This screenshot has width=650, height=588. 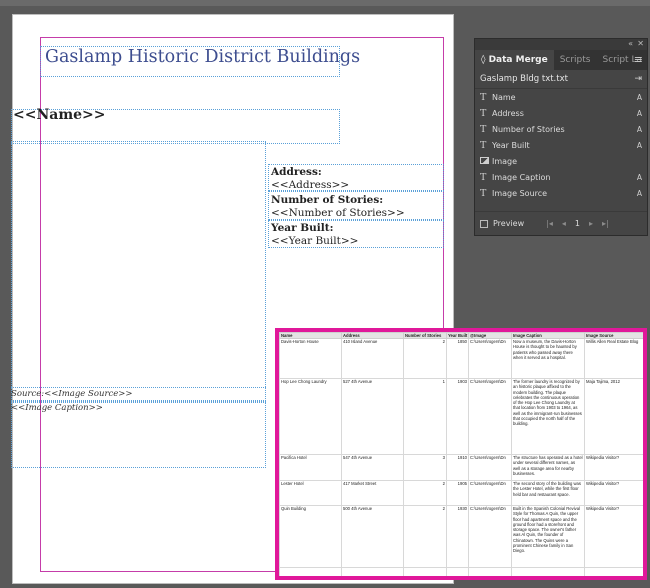 What do you see at coordinates (561, 145) in the screenshot?
I see `field-item-year-built: T Year Built A` at bounding box center [561, 145].